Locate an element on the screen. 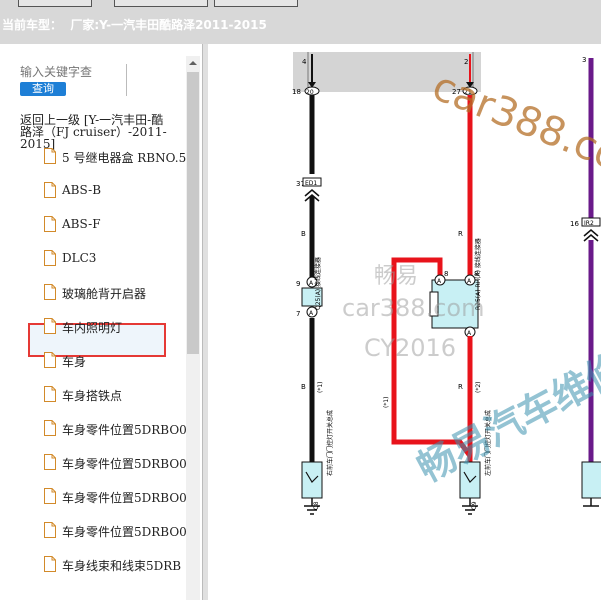 The image size is (601, 600). tree-item: 玻璃舱背开启器 is located at coordinates (111, 293).